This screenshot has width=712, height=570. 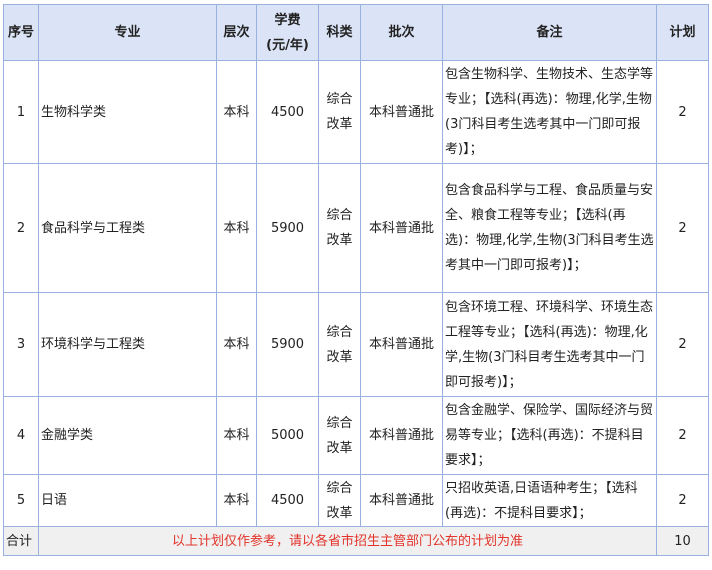 I want to click on header-fee-line1: 学费, so click(x=287, y=20).